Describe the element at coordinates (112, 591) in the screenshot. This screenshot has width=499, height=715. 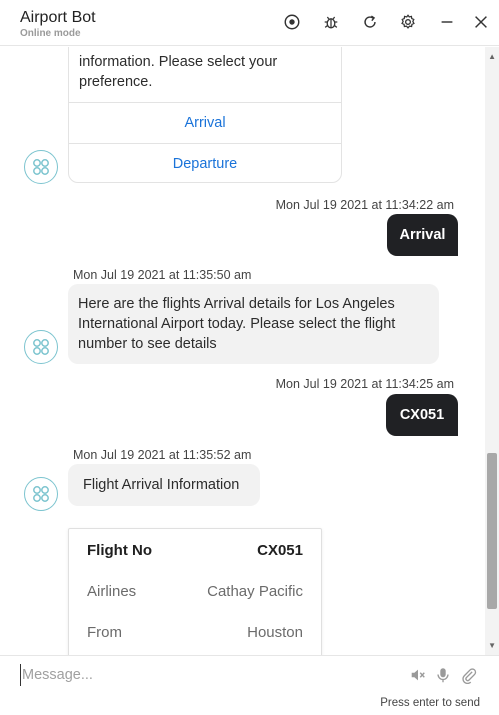
I see `airline-label: Airlines` at that location.